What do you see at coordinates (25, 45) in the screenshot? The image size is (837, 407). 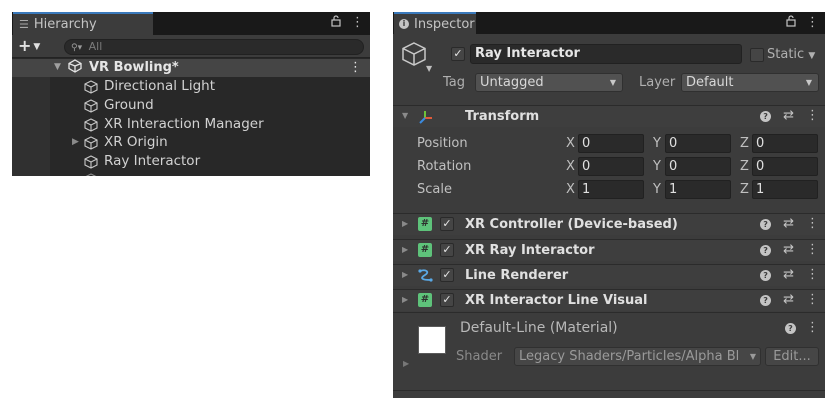 I see `add-label: +` at bounding box center [25, 45].